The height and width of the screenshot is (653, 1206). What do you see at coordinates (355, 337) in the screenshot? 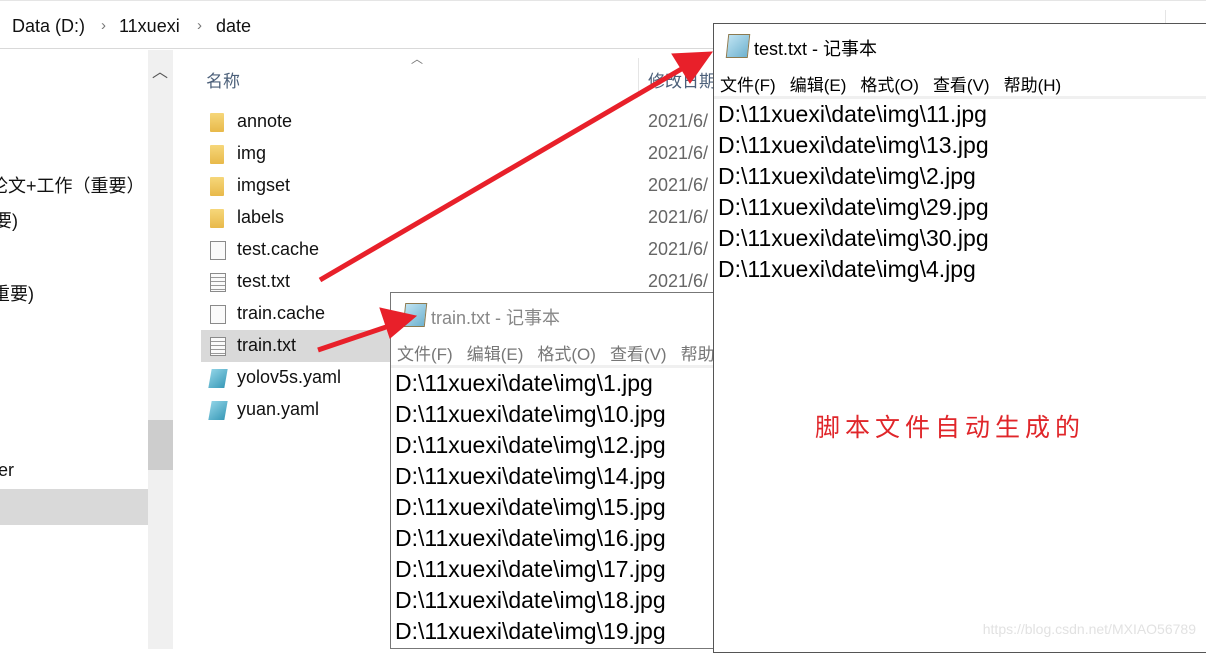
I see `arrow-to-train-notepad` at bounding box center [355, 337].